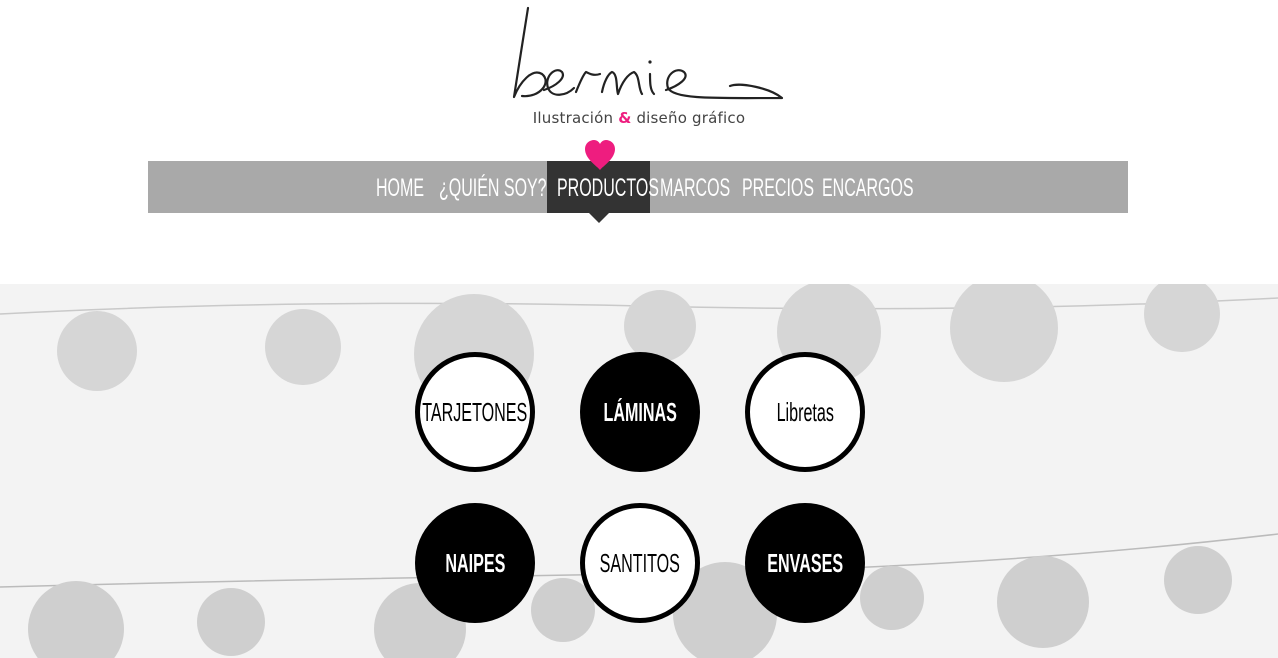 The width and height of the screenshot is (1278, 658). I want to click on product-label: SANTITOS, so click(640, 562).